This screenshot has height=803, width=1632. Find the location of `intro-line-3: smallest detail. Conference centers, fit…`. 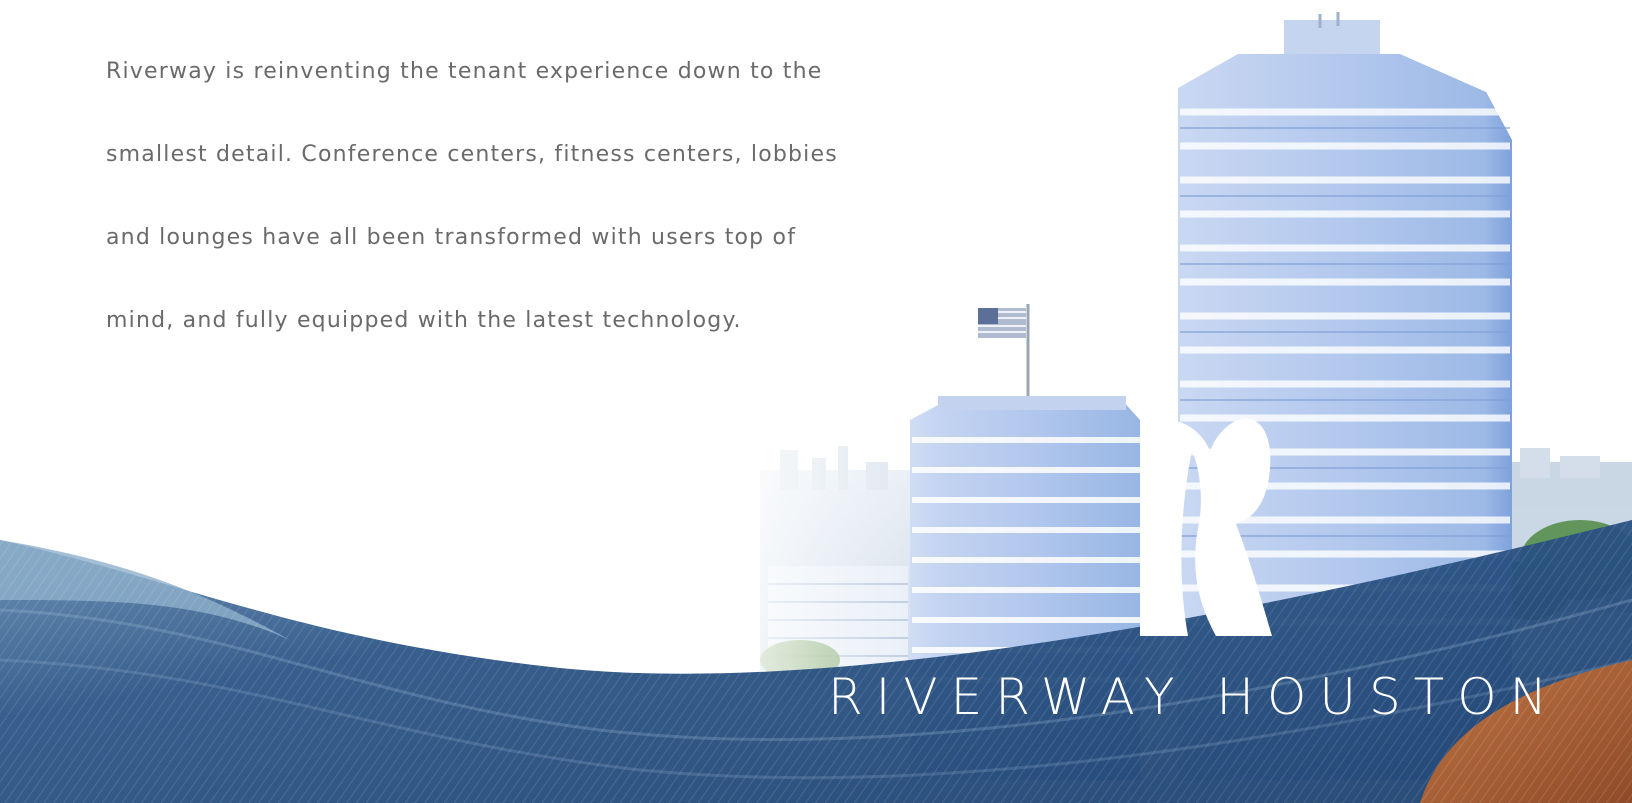

intro-line-3: smallest detail. Conference centers, fit… is located at coordinates (472, 154).